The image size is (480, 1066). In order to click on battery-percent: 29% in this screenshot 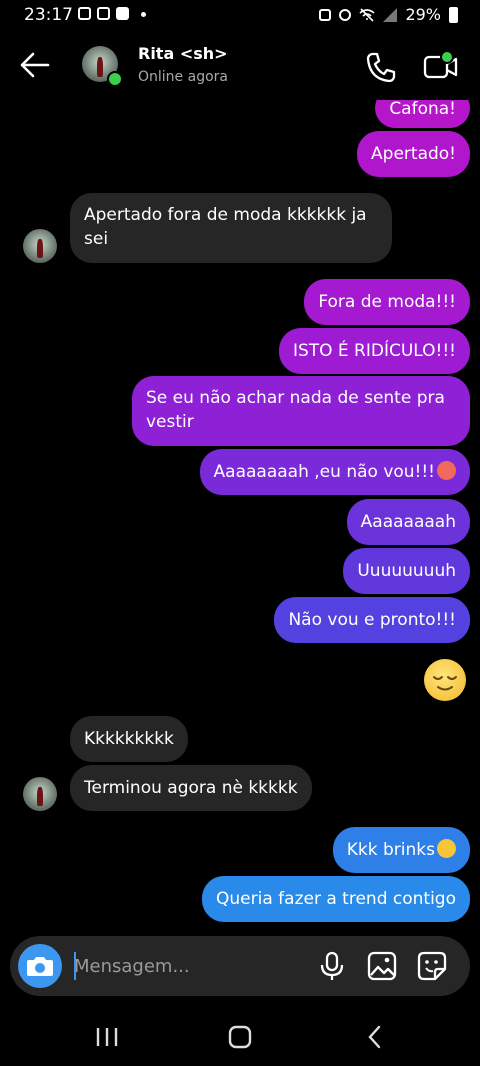, I will do `click(423, 14)`.